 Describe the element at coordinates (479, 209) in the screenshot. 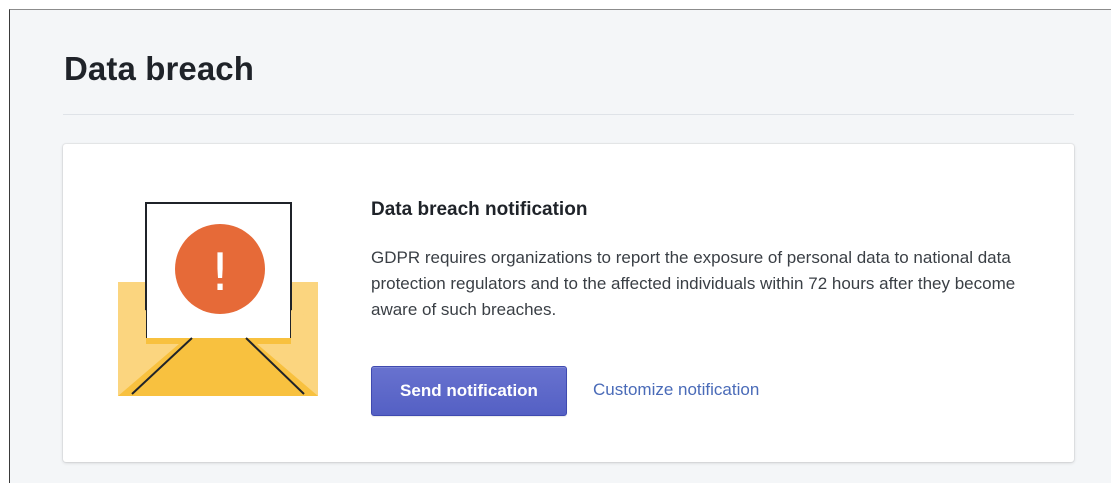

I see `card-heading: Data breach notification` at that location.